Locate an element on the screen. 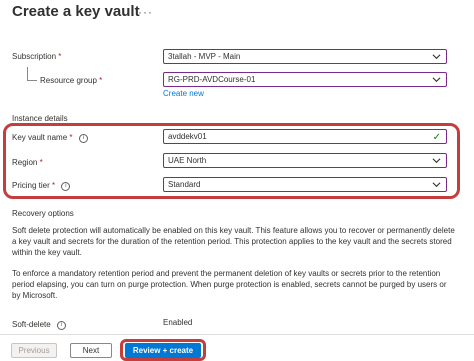  tree-connector-vertical is located at coordinates (27, 73).